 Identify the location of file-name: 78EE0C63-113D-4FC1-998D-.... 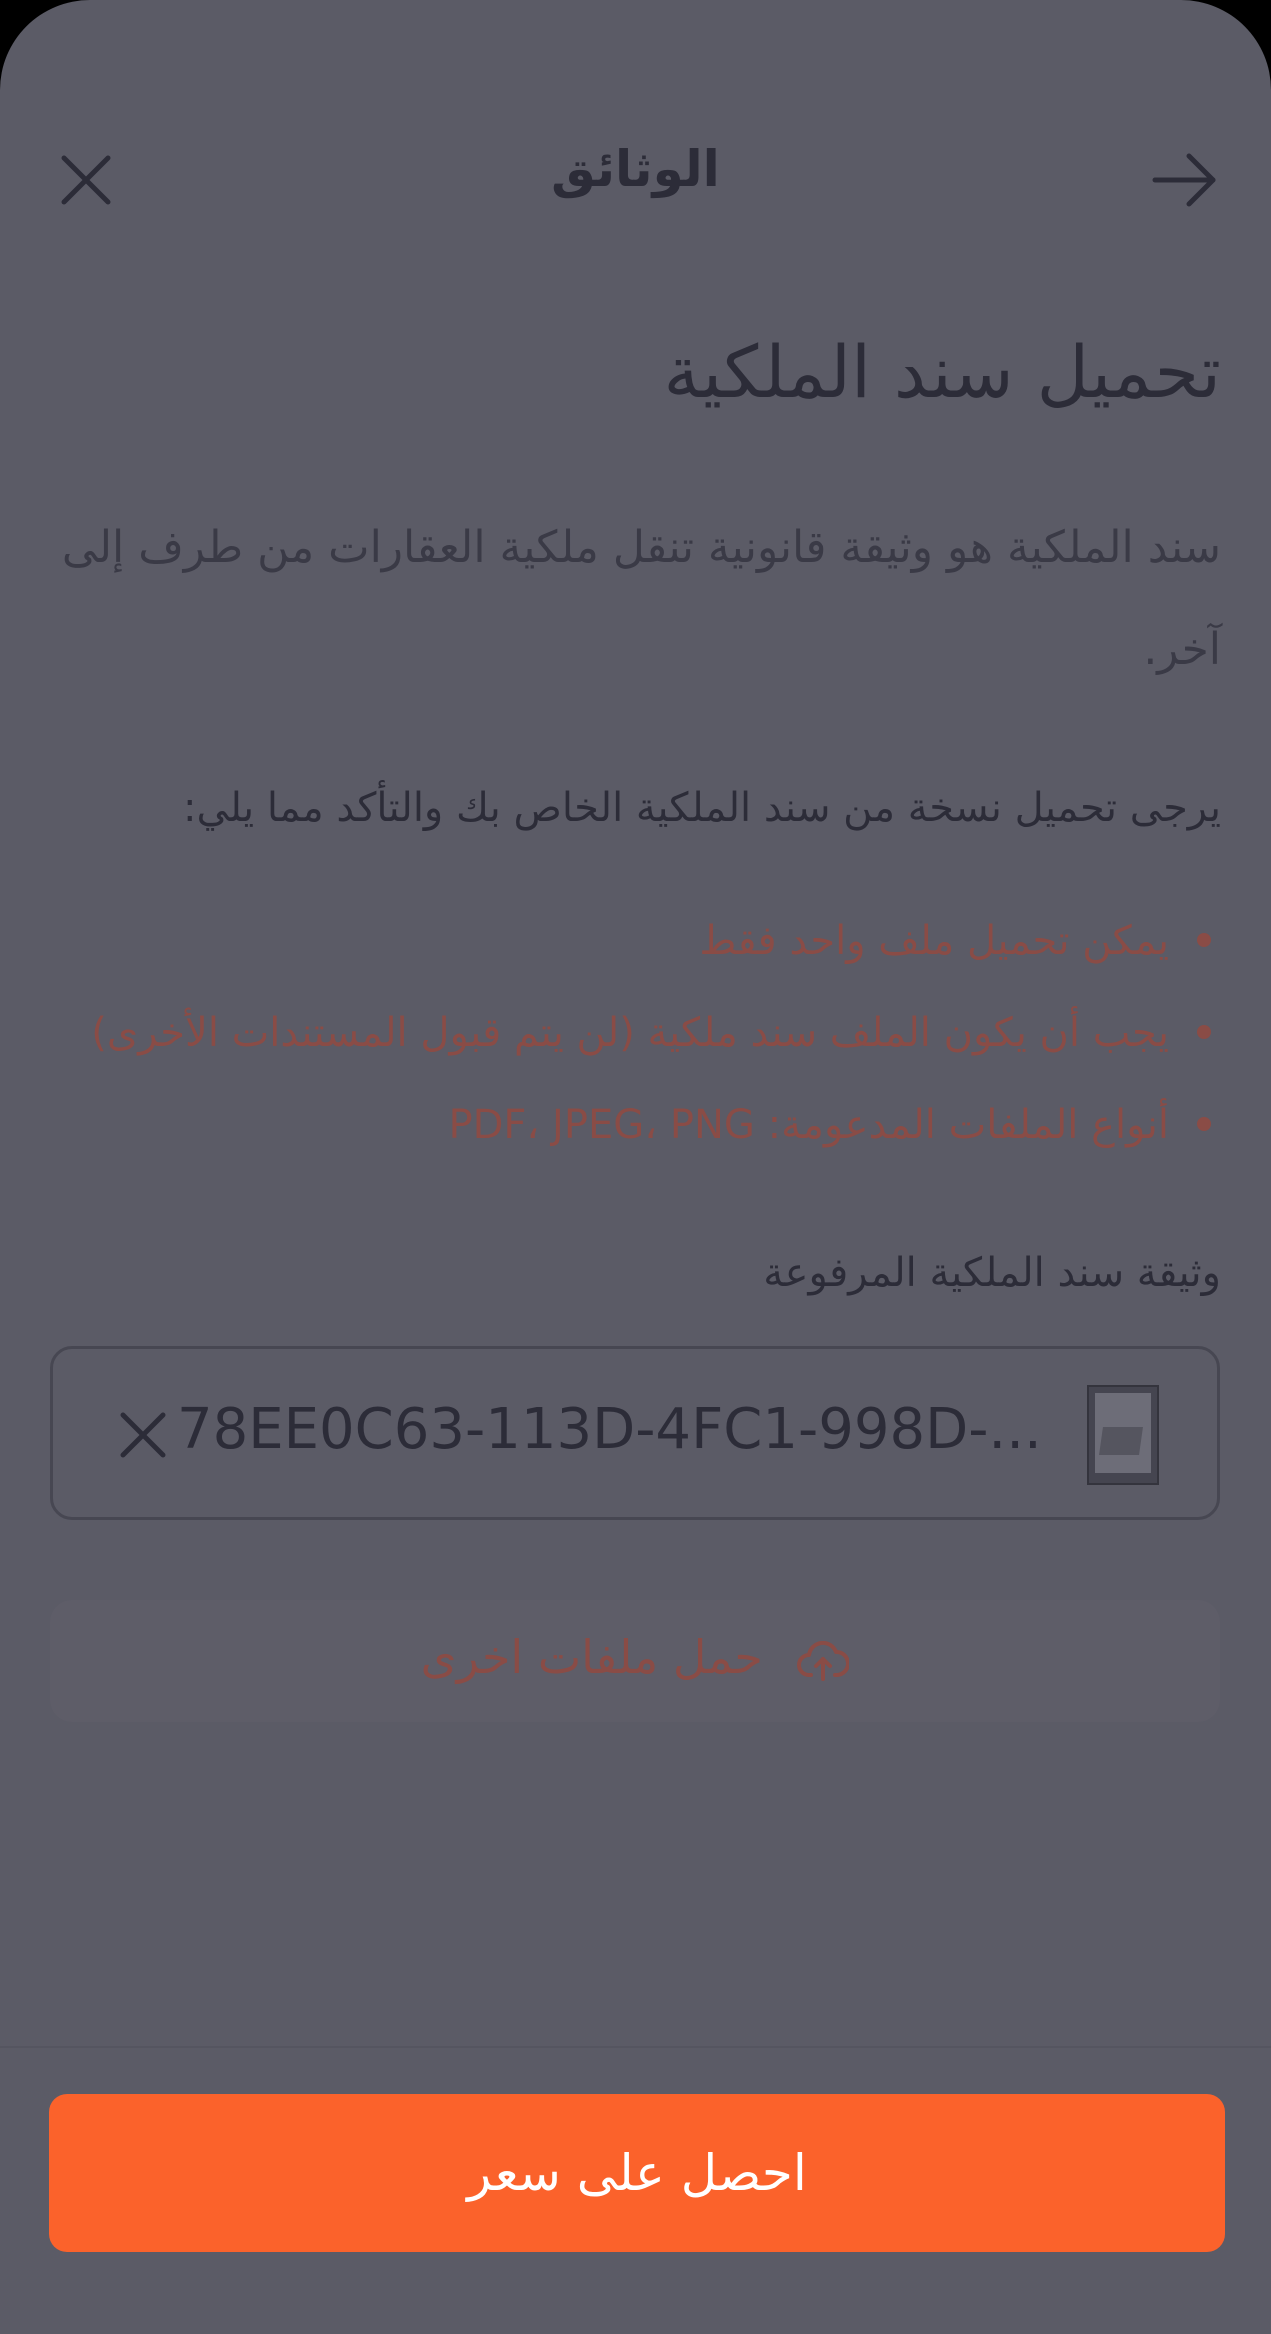
(607, 1429).